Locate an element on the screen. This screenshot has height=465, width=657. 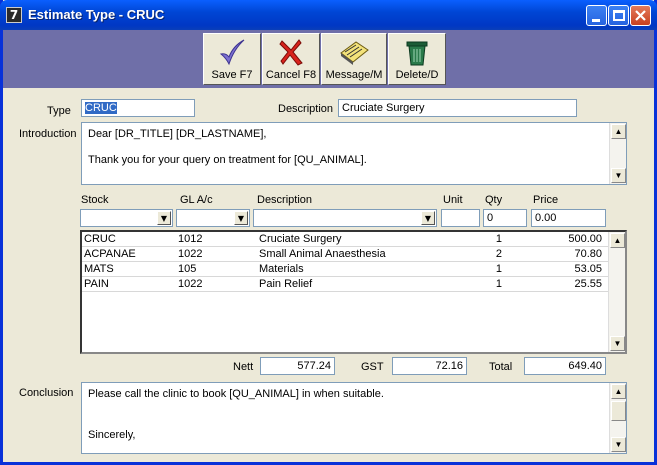
gst-value: 72.16 is located at coordinates (429, 366).